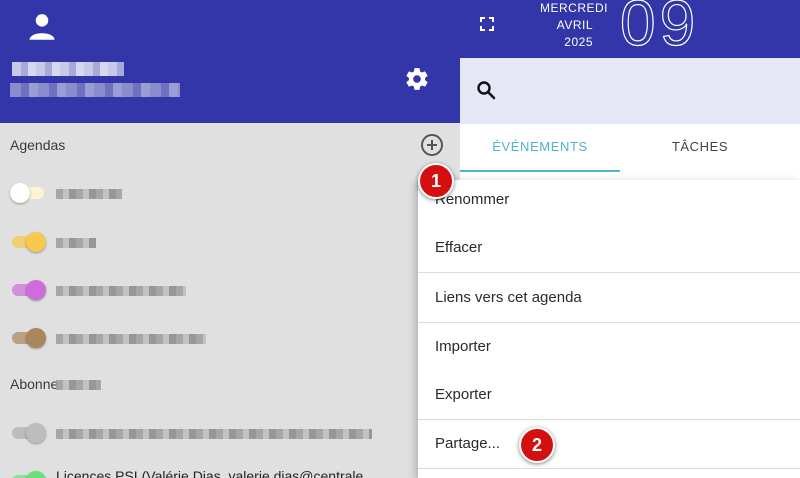  I want to click on fullscreen-icon, so click(487, 24).